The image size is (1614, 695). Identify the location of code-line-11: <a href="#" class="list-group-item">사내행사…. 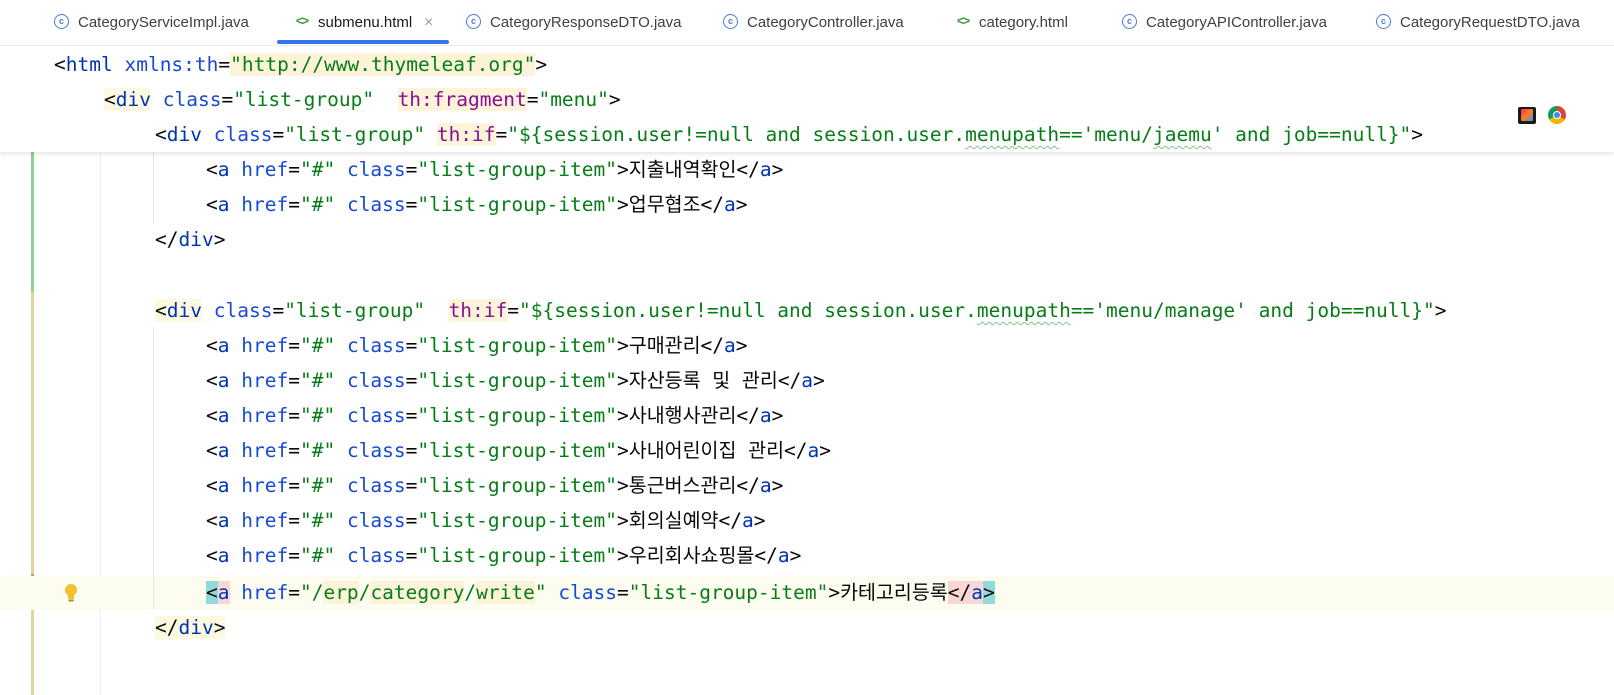
(494, 416).